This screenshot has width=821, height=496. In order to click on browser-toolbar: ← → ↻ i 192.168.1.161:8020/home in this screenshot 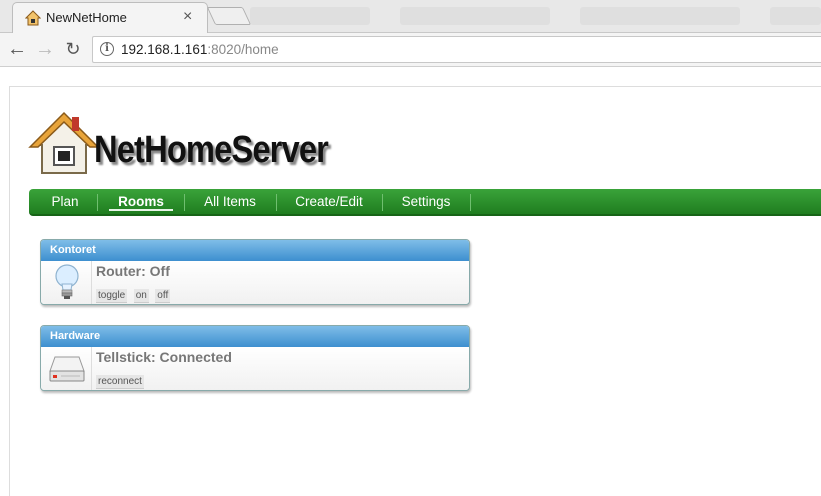, I will do `click(410, 50)`.